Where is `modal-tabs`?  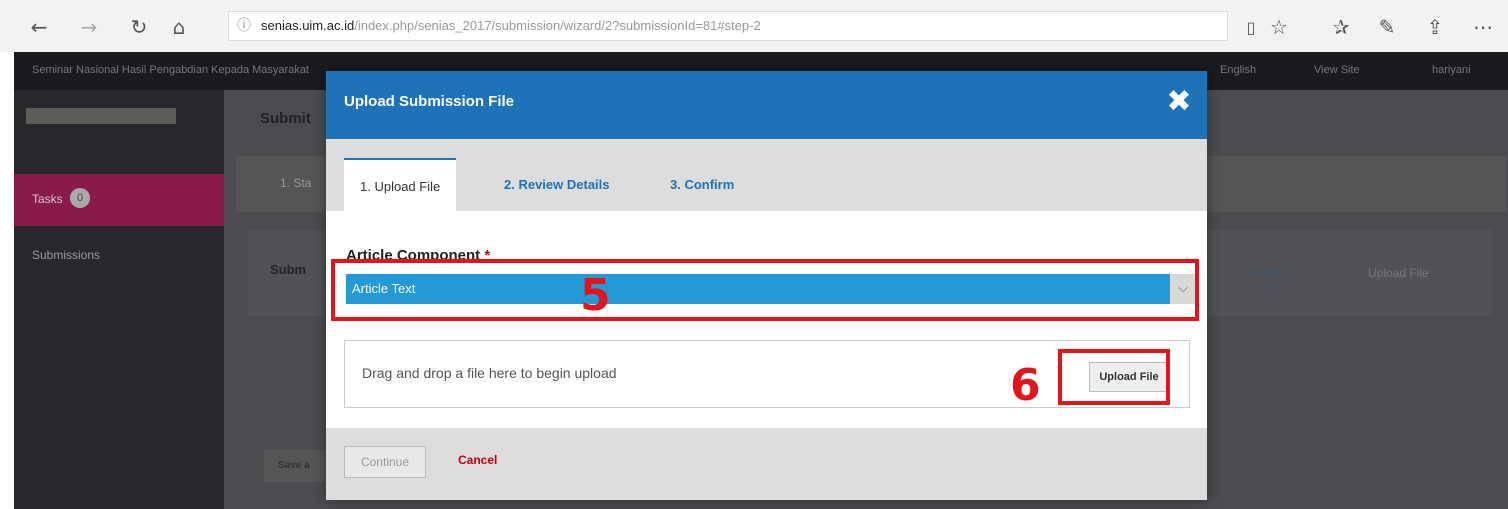 modal-tabs is located at coordinates (766, 175).